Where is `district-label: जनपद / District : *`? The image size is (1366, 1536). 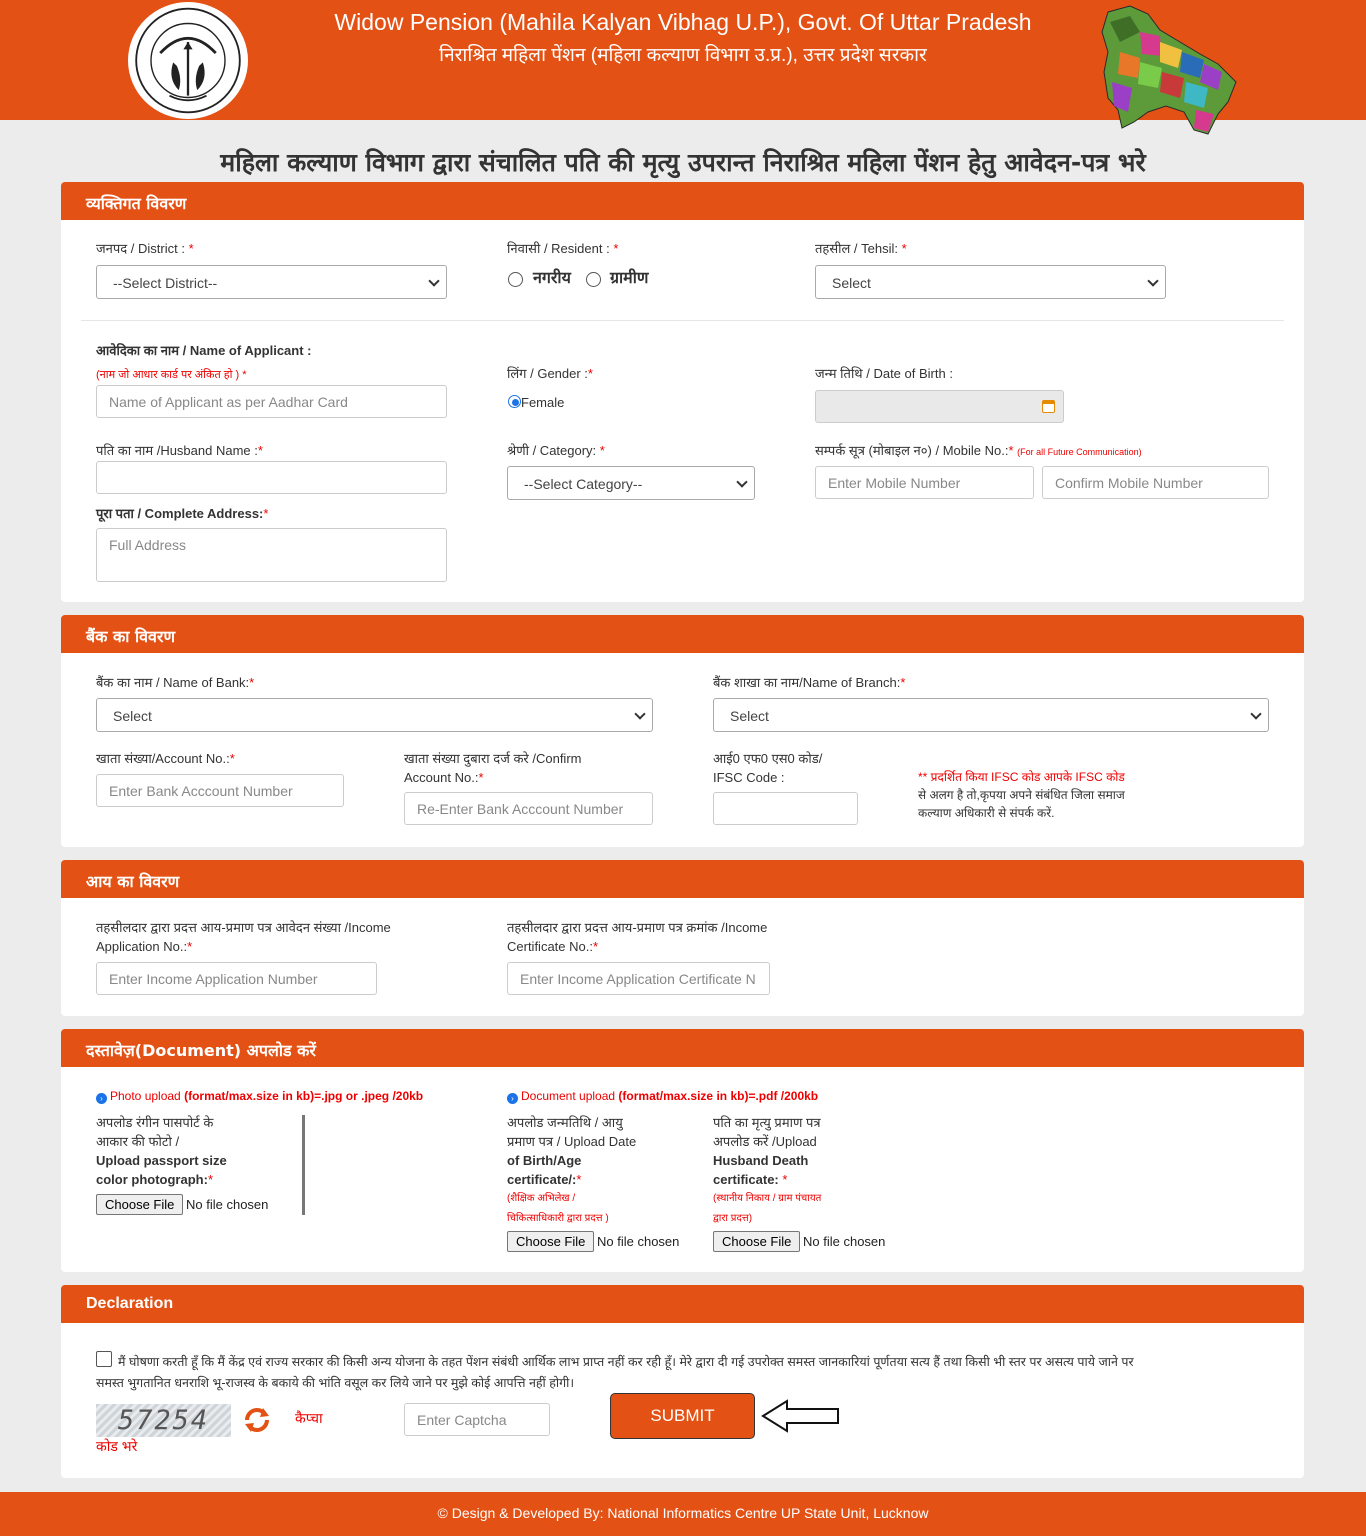
district-label: जनपद / District : * is located at coordinates (145, 248).